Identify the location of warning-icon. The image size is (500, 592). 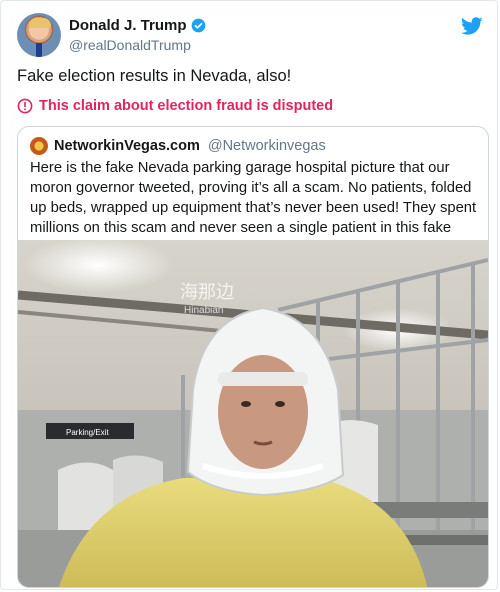
(25, 106).